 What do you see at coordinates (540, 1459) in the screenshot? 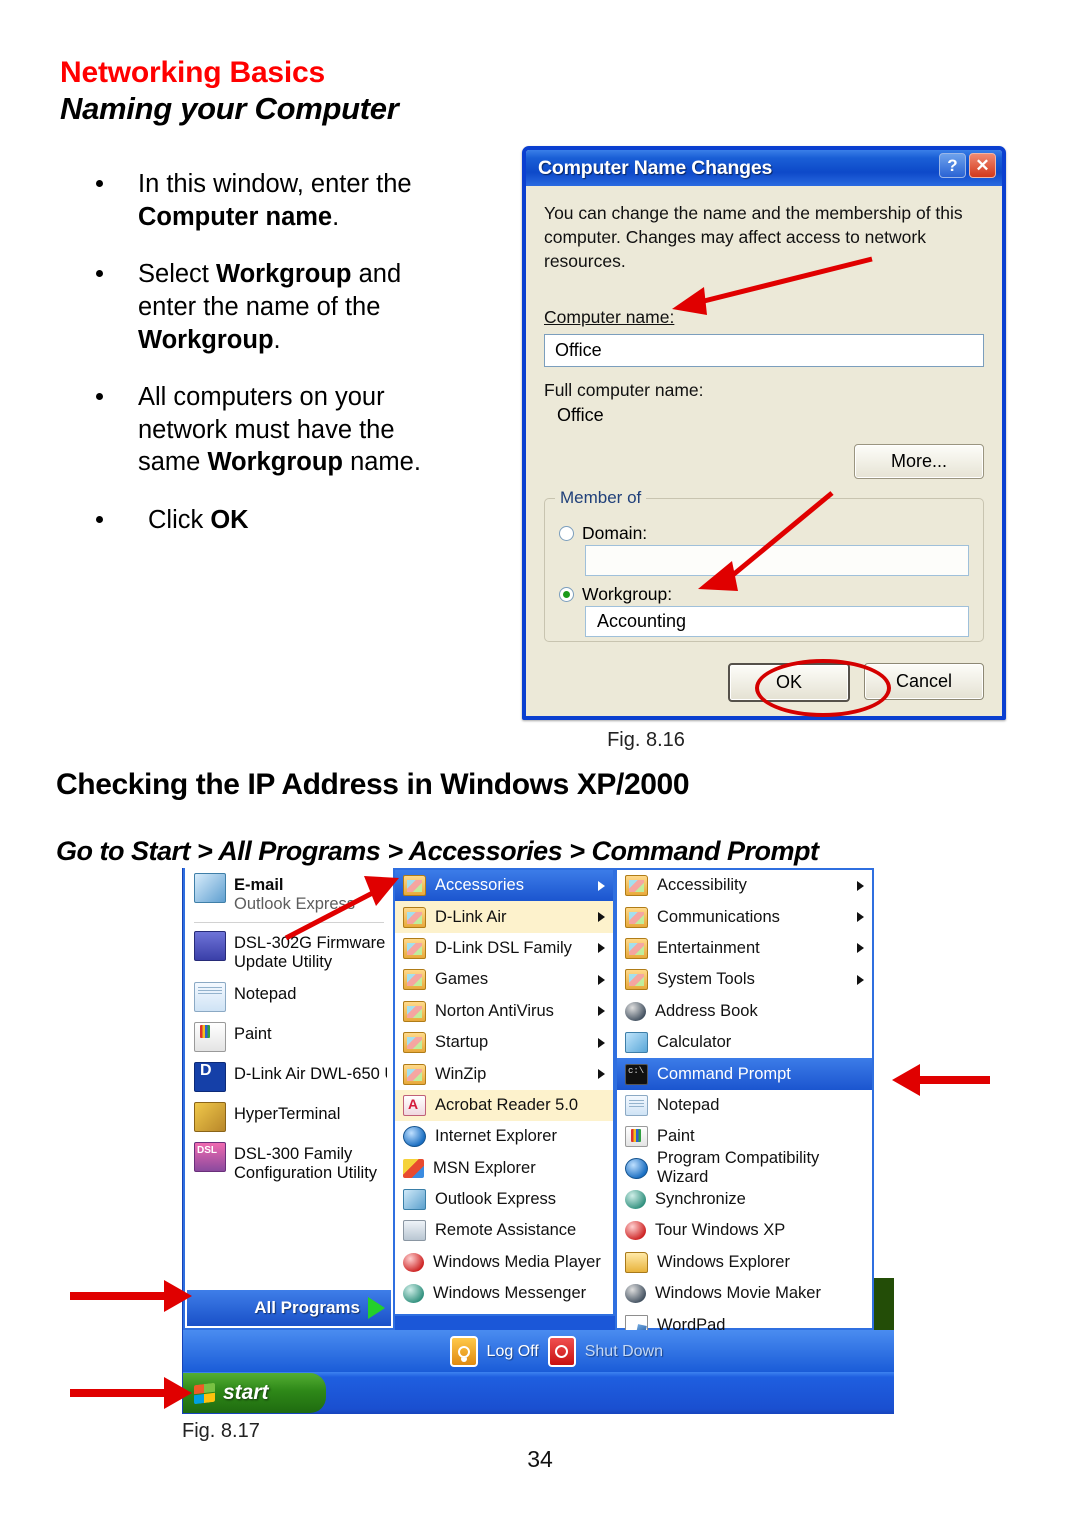
I see `page-number: 34` at bounding box center [540, 1459].